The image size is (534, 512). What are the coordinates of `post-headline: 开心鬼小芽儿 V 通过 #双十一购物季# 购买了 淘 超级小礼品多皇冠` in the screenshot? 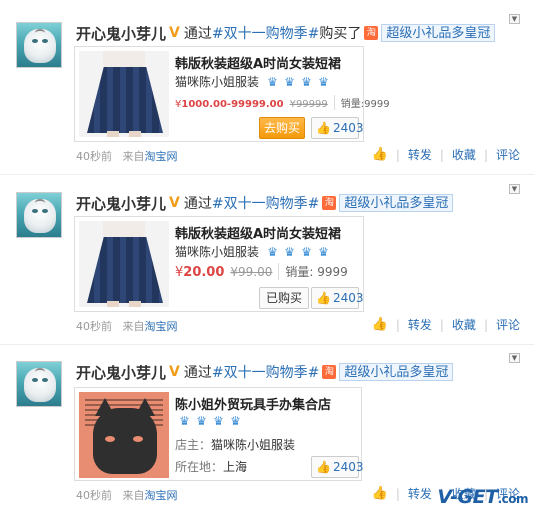 It's located at (286, 33).